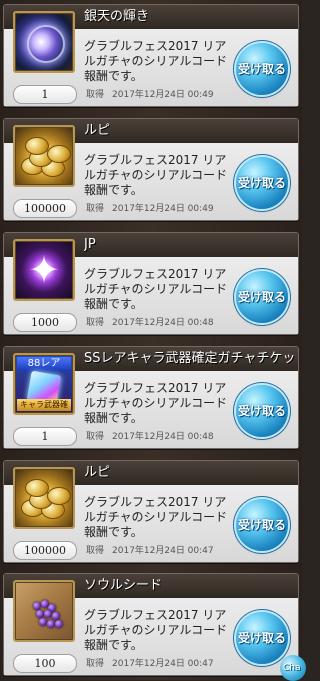  Describe the element at coordinates (44, 42) in the screenshot. I see `silver-sky-radiance-icon` at that location.